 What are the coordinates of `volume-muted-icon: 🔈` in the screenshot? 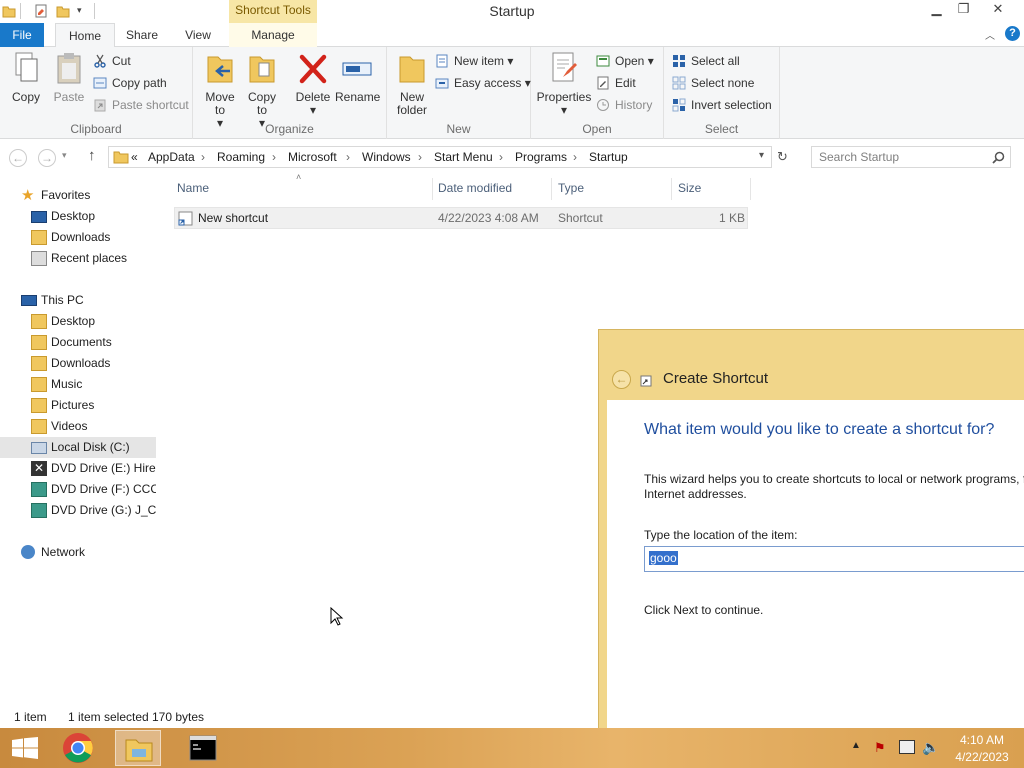 It's located at (930, 747).